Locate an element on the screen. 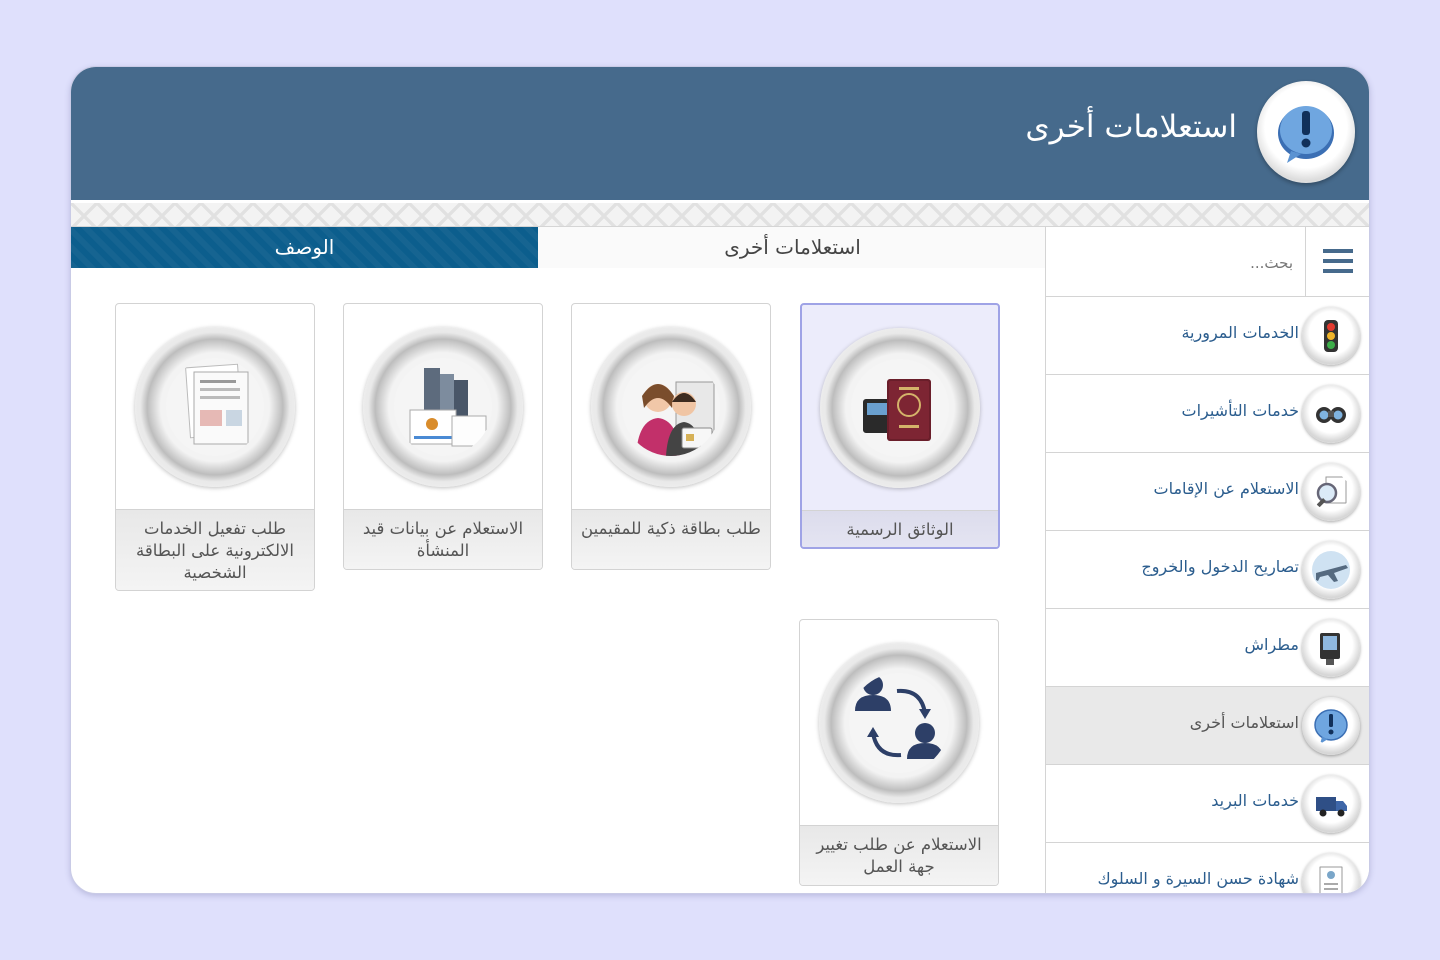 This screenshot has height=960, width=1440. sidebar-item-label: خدمات البريد is located at coordinates (1255, 800).